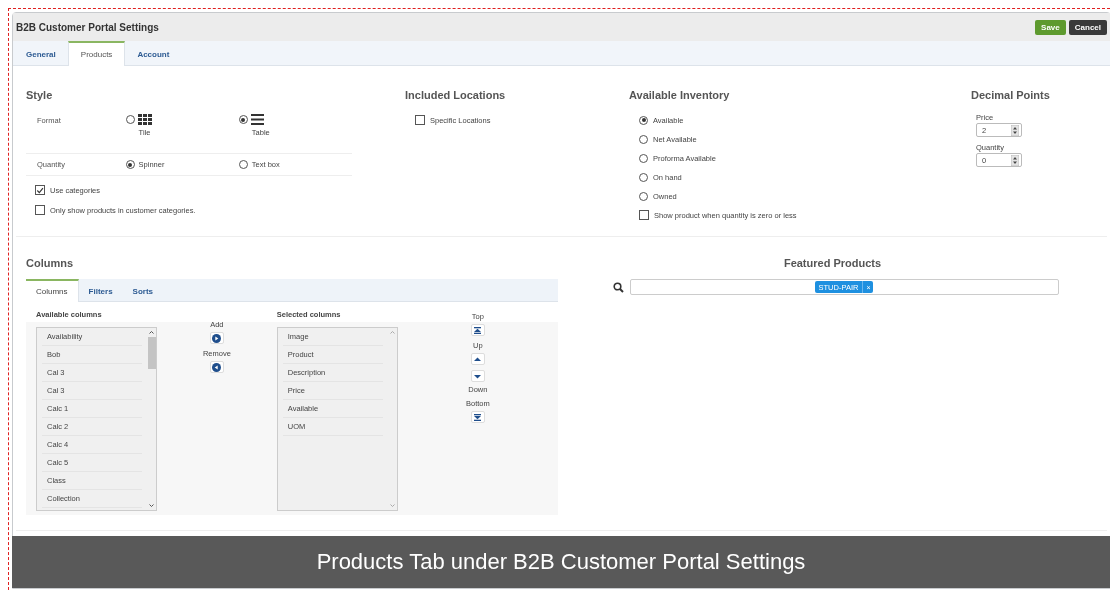 Image resolution: width=1112 pixels, height=590 pixels. I want to click on move-up-button, so click(477, 359).